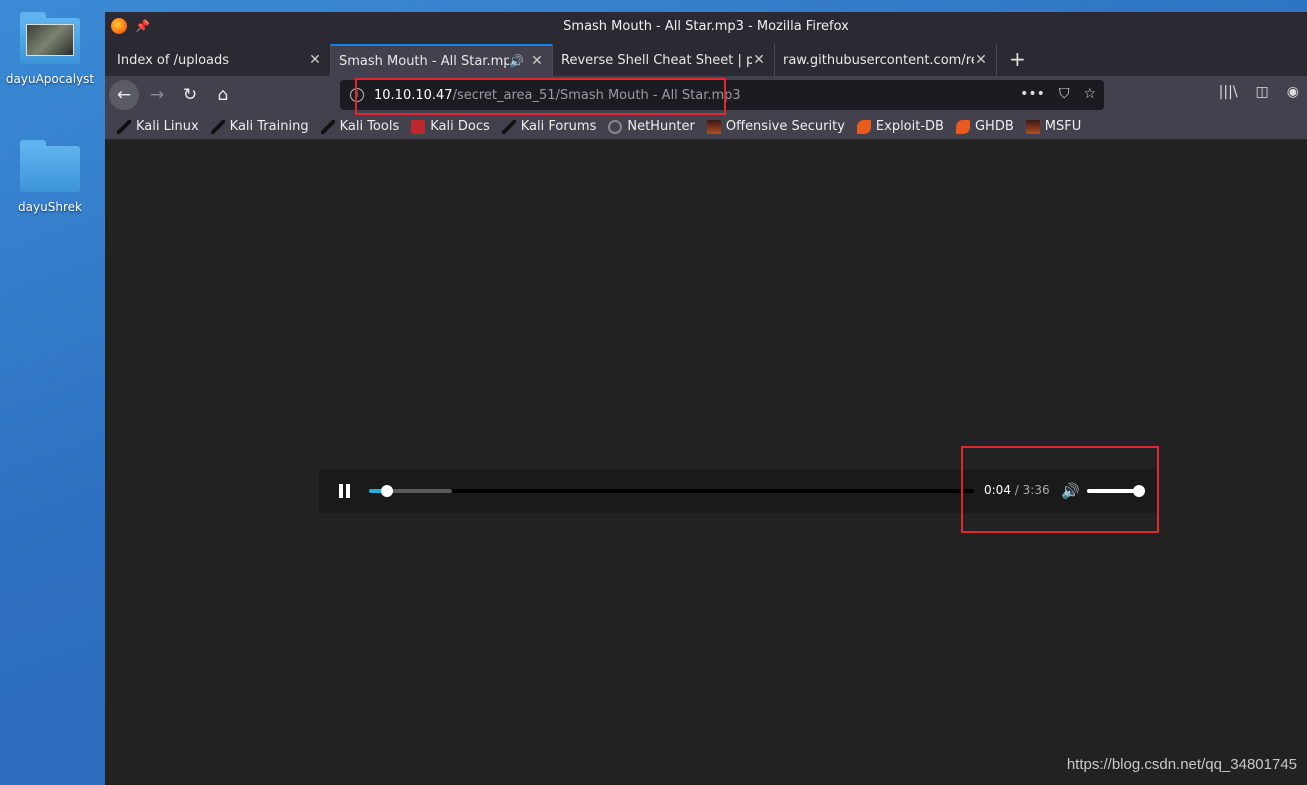  What do you see at coordinates (615, 126) in the screenshot?
I see `nethunter-icon` at bounding box center [615, 126].